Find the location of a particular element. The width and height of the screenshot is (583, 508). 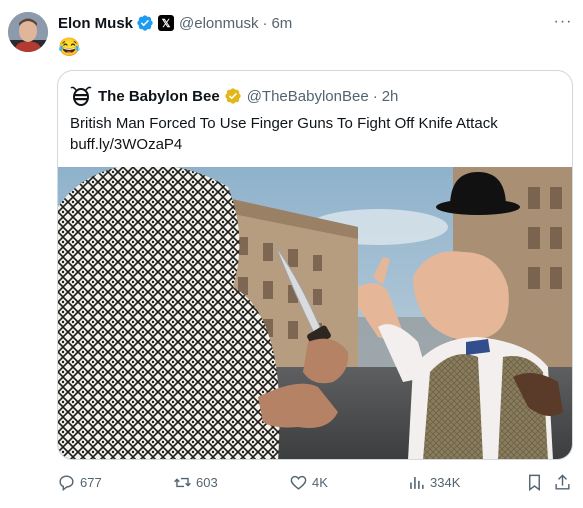

quoted-author-name: The Babylon Bee is located at coordinates (159, 96).